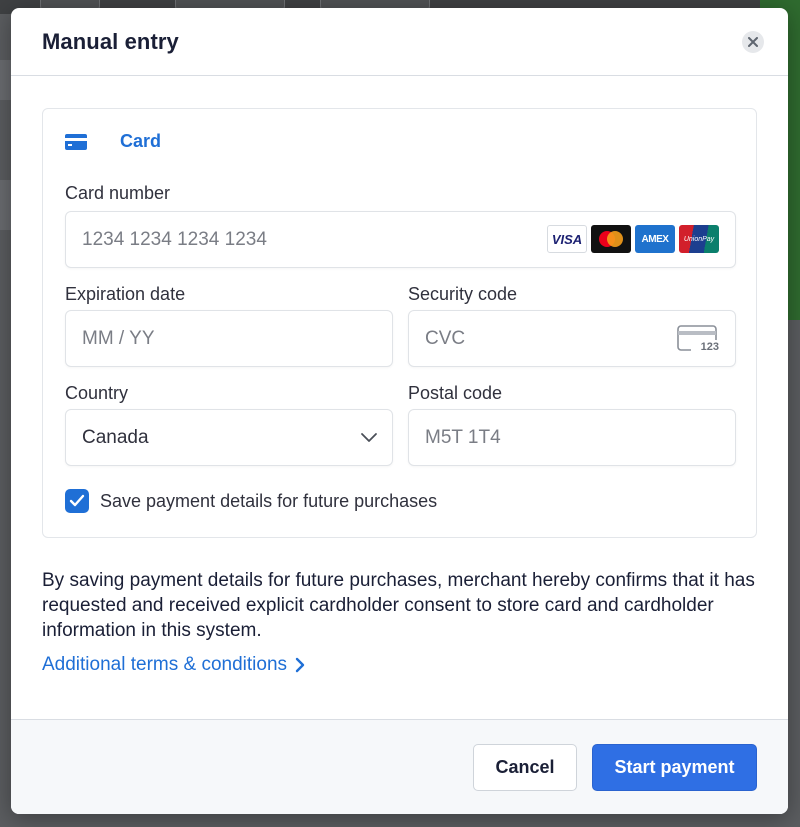 The height and width of the screenshot is (827, 800). Describe the element at coordinates (113, 141) in the screenshot. I see `payment-method-tab-card: Card` at that location.